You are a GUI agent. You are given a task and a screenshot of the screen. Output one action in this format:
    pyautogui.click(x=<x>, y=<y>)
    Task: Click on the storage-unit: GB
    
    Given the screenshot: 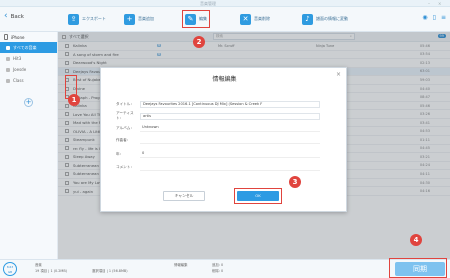 What is the action you would take?
    pyautogui.click(x=10, y=272)
    